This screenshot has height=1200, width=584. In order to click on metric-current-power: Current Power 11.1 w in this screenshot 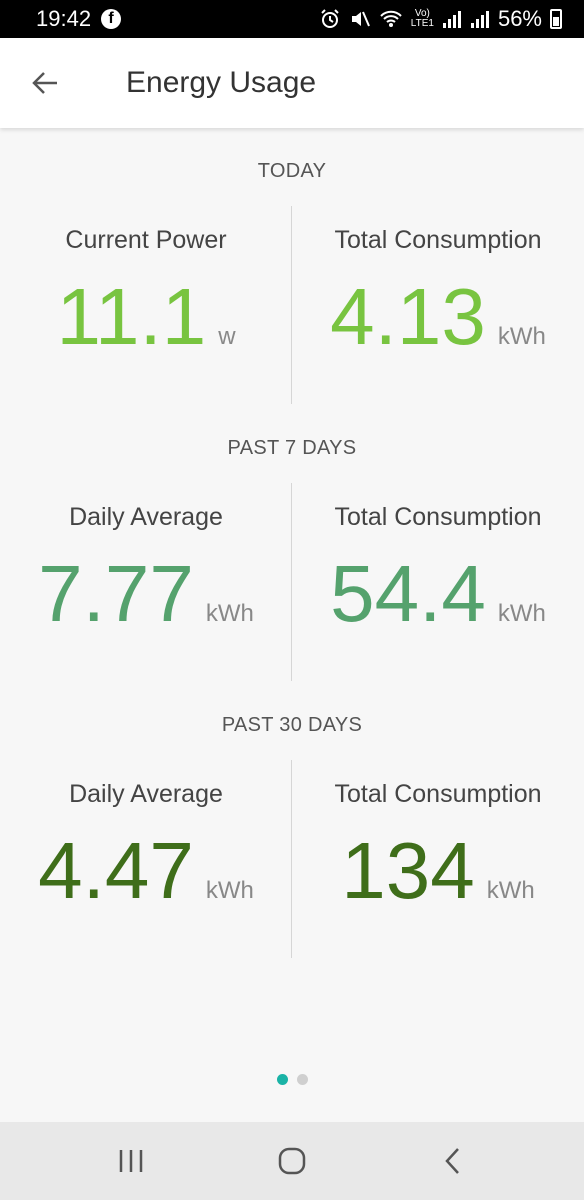, I will do `click(146, 291)`.